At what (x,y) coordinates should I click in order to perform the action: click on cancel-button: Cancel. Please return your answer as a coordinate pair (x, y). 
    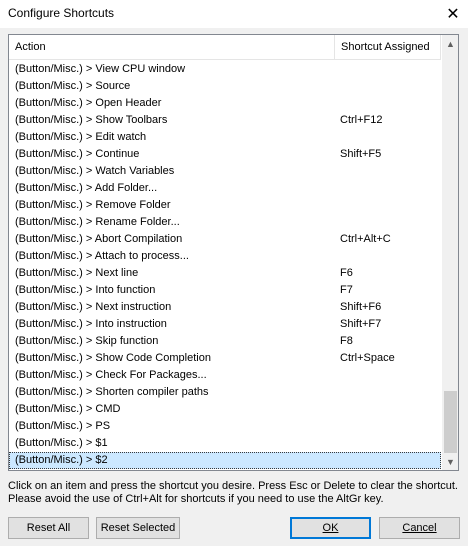
    Looking at the image, I should click on (419, 528).